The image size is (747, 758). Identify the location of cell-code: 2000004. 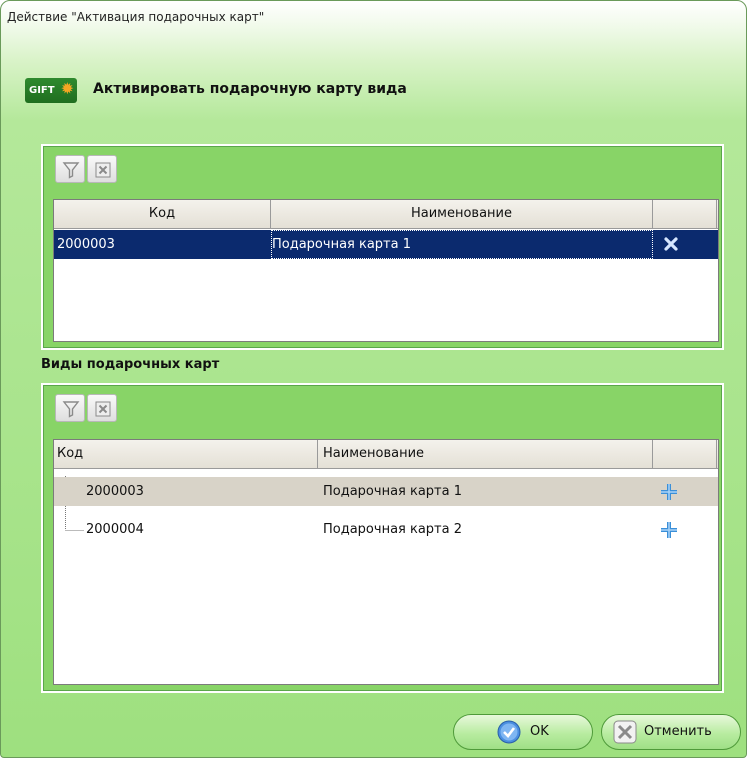
(115, 529).